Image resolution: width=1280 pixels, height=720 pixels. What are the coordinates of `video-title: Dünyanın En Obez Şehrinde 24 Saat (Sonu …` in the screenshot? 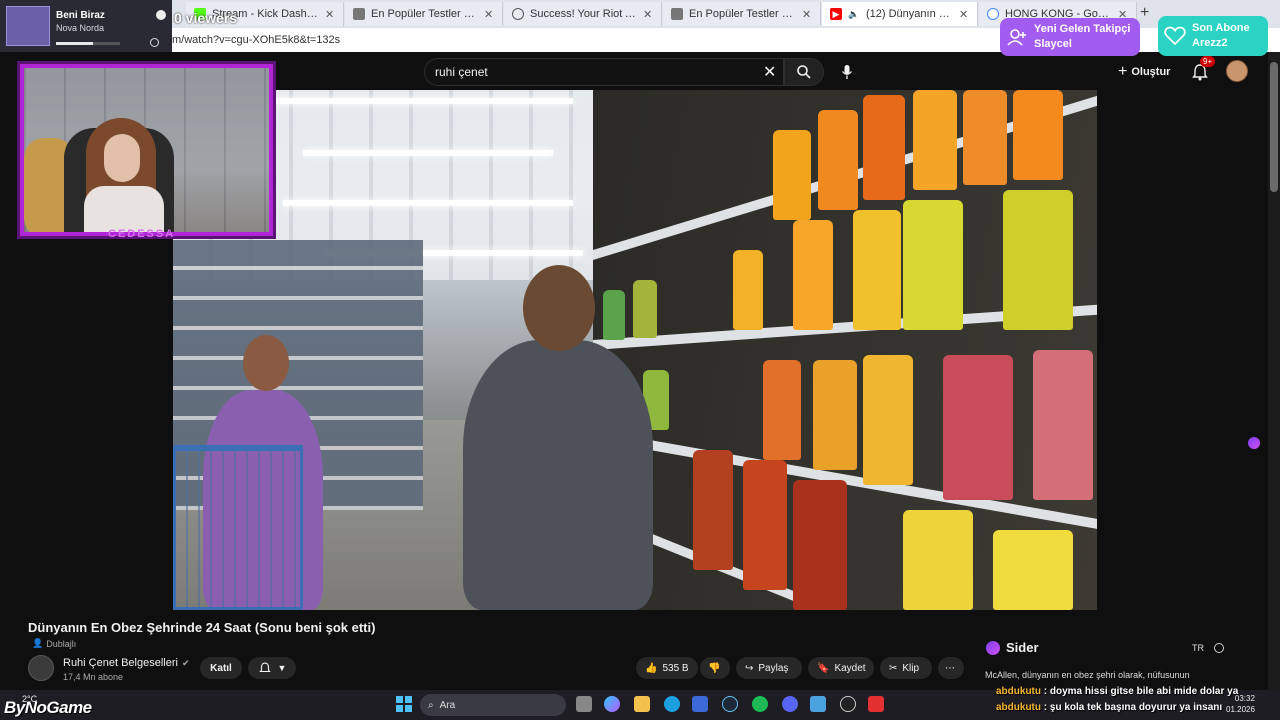 It's located at (202, 627).